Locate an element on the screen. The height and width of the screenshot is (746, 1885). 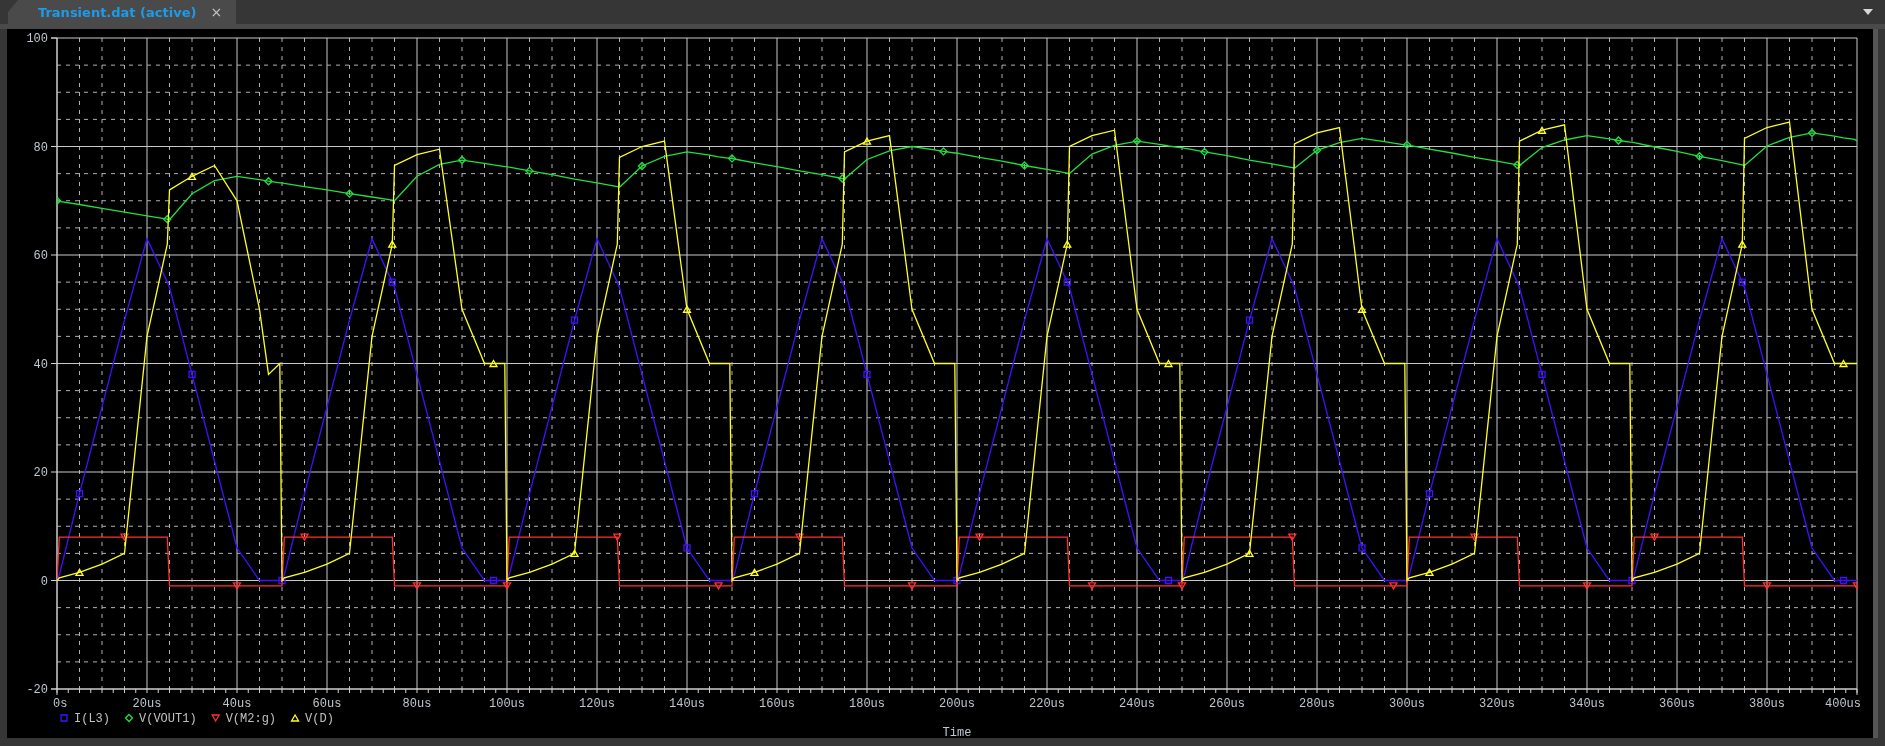
square-icon is located at coordinates (64, 718).